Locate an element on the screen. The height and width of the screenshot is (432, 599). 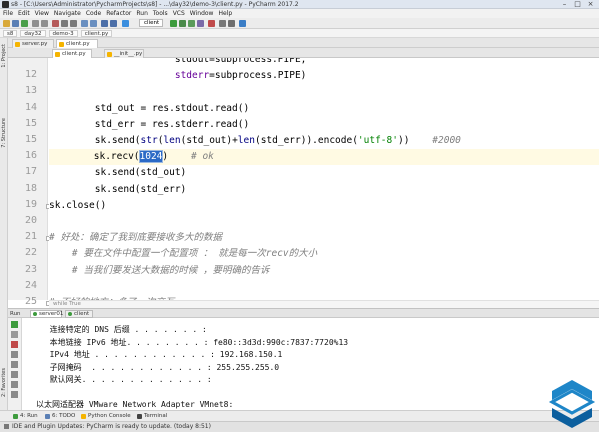
code-line: sk.close() is located at coordinates (77, 206).